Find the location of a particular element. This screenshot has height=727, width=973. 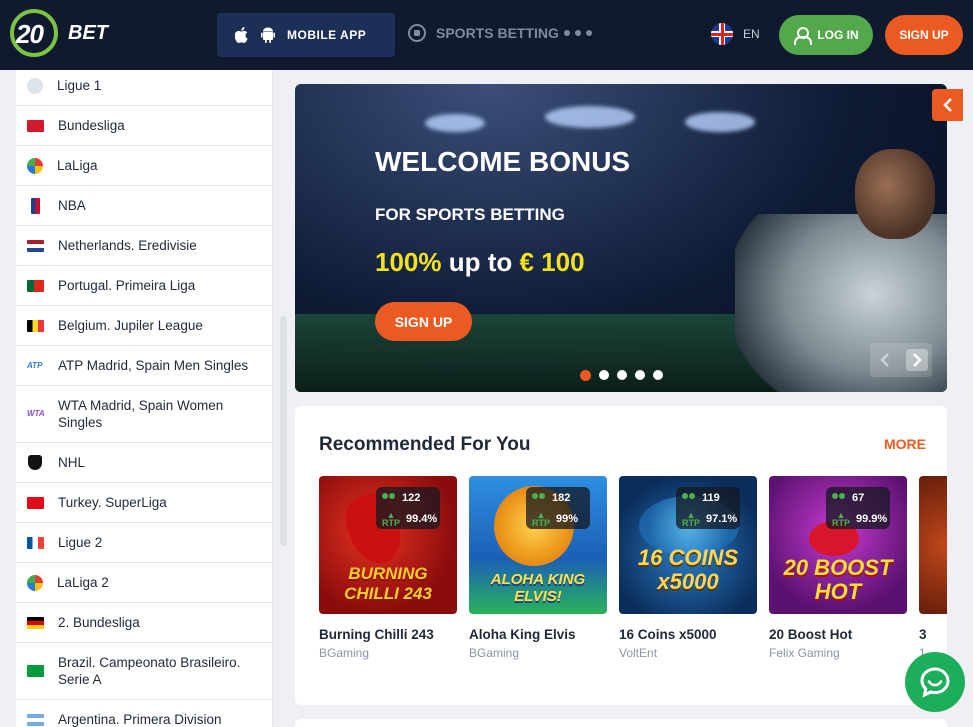

sidebar-item-nhl: NHL is located at coordinates (144, 463).